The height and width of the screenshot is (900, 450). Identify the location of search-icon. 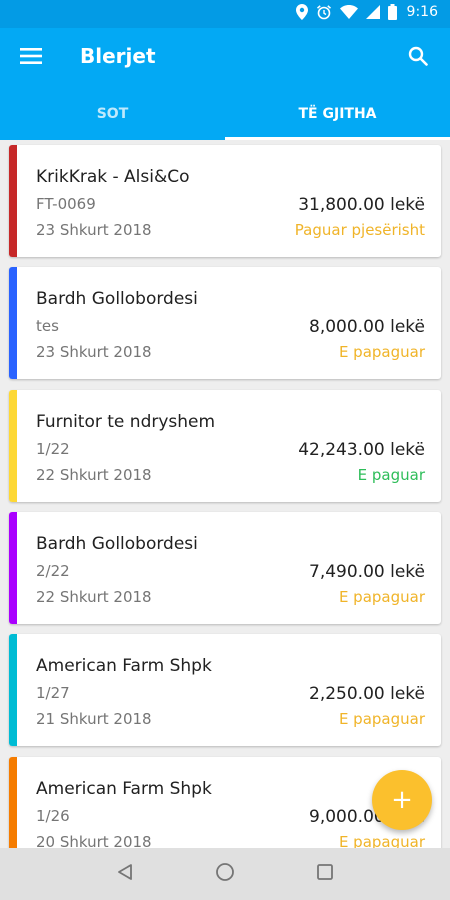
(418, 58).